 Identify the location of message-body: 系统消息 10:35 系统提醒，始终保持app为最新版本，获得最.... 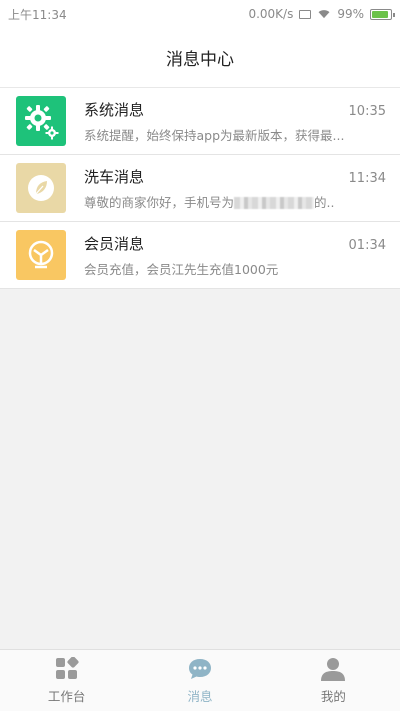
(235, 121).